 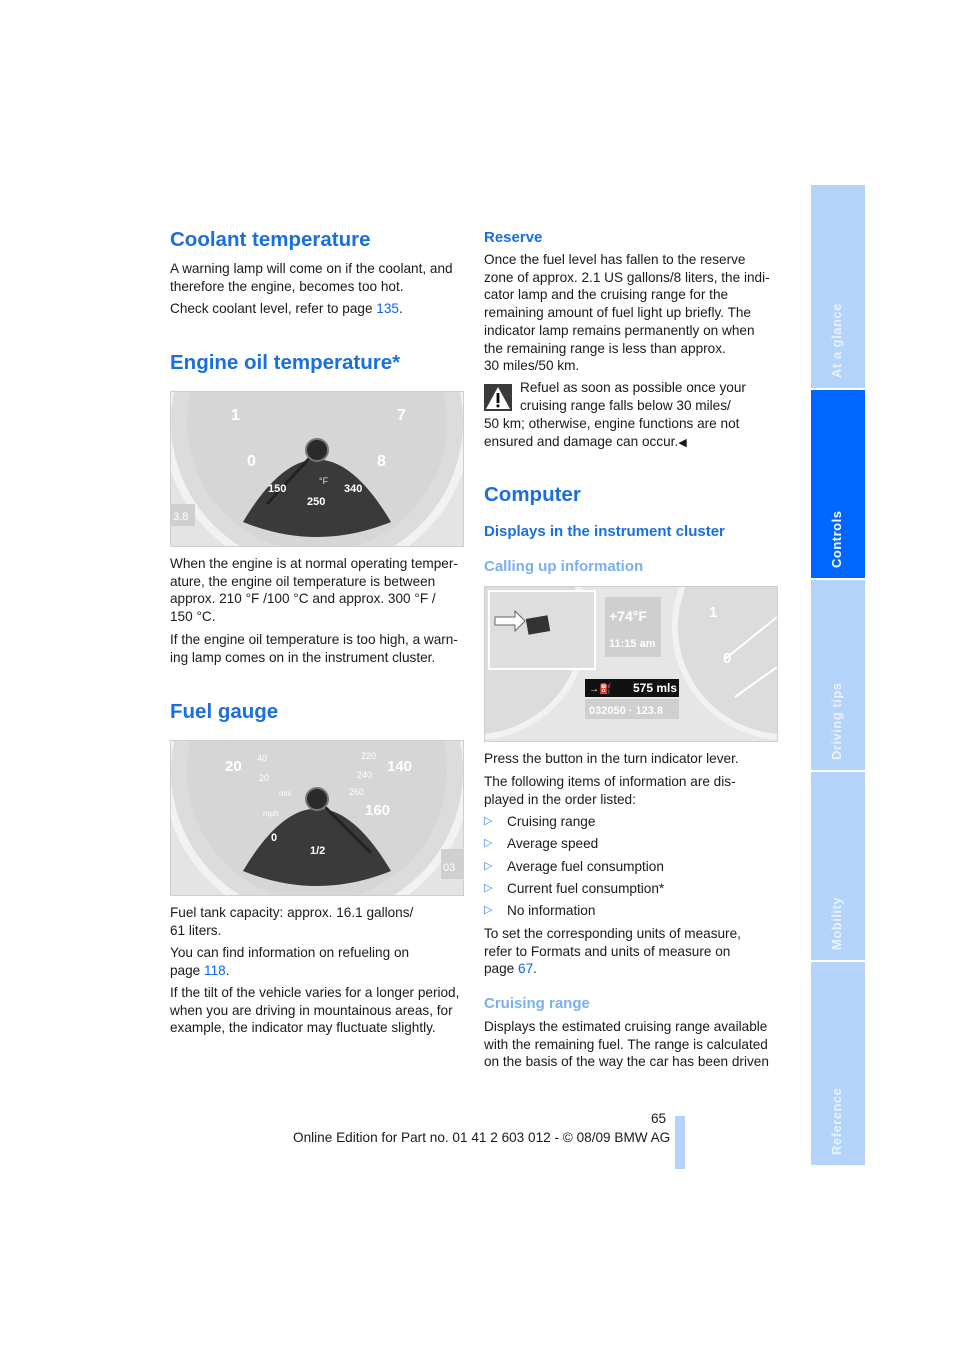 I want to click on gauge-label: 260, so click(x=356, y=792).